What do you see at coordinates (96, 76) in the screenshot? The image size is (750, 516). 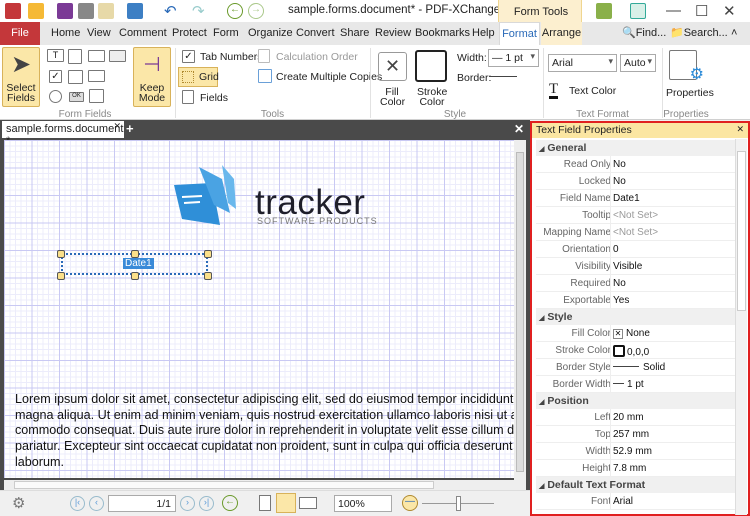 I see `barcode-field-icon` at bounding box center [96, 76].